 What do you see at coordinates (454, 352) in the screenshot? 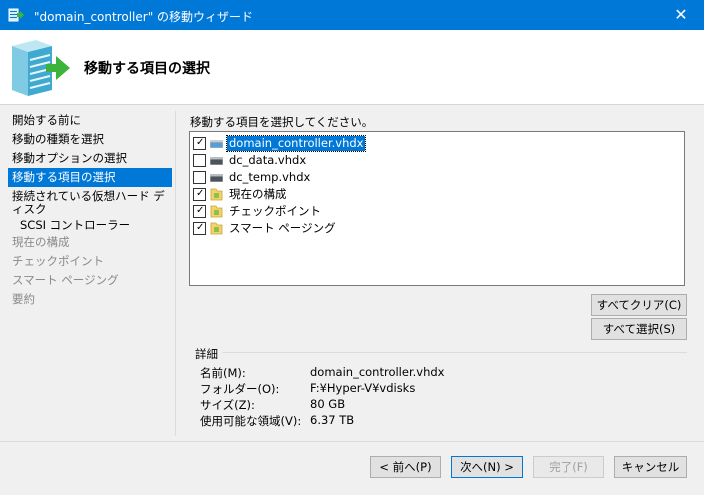
I see `details-divider` at bounding box center [454, 352].